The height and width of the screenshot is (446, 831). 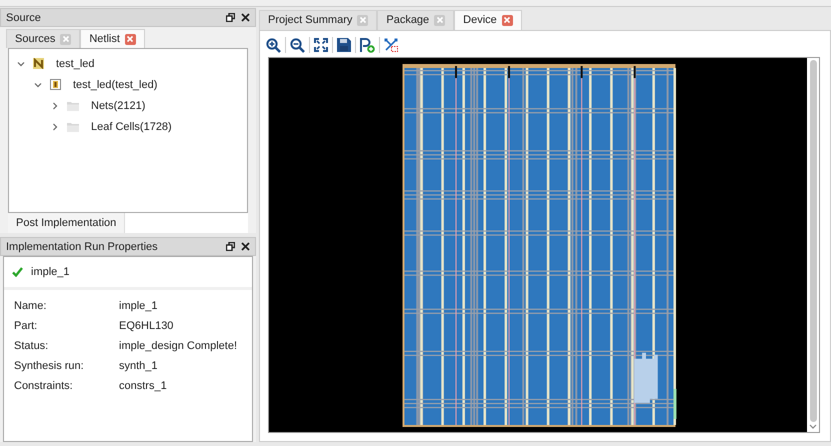 I want to click on netlist-icon, so click(x=38, y=63).